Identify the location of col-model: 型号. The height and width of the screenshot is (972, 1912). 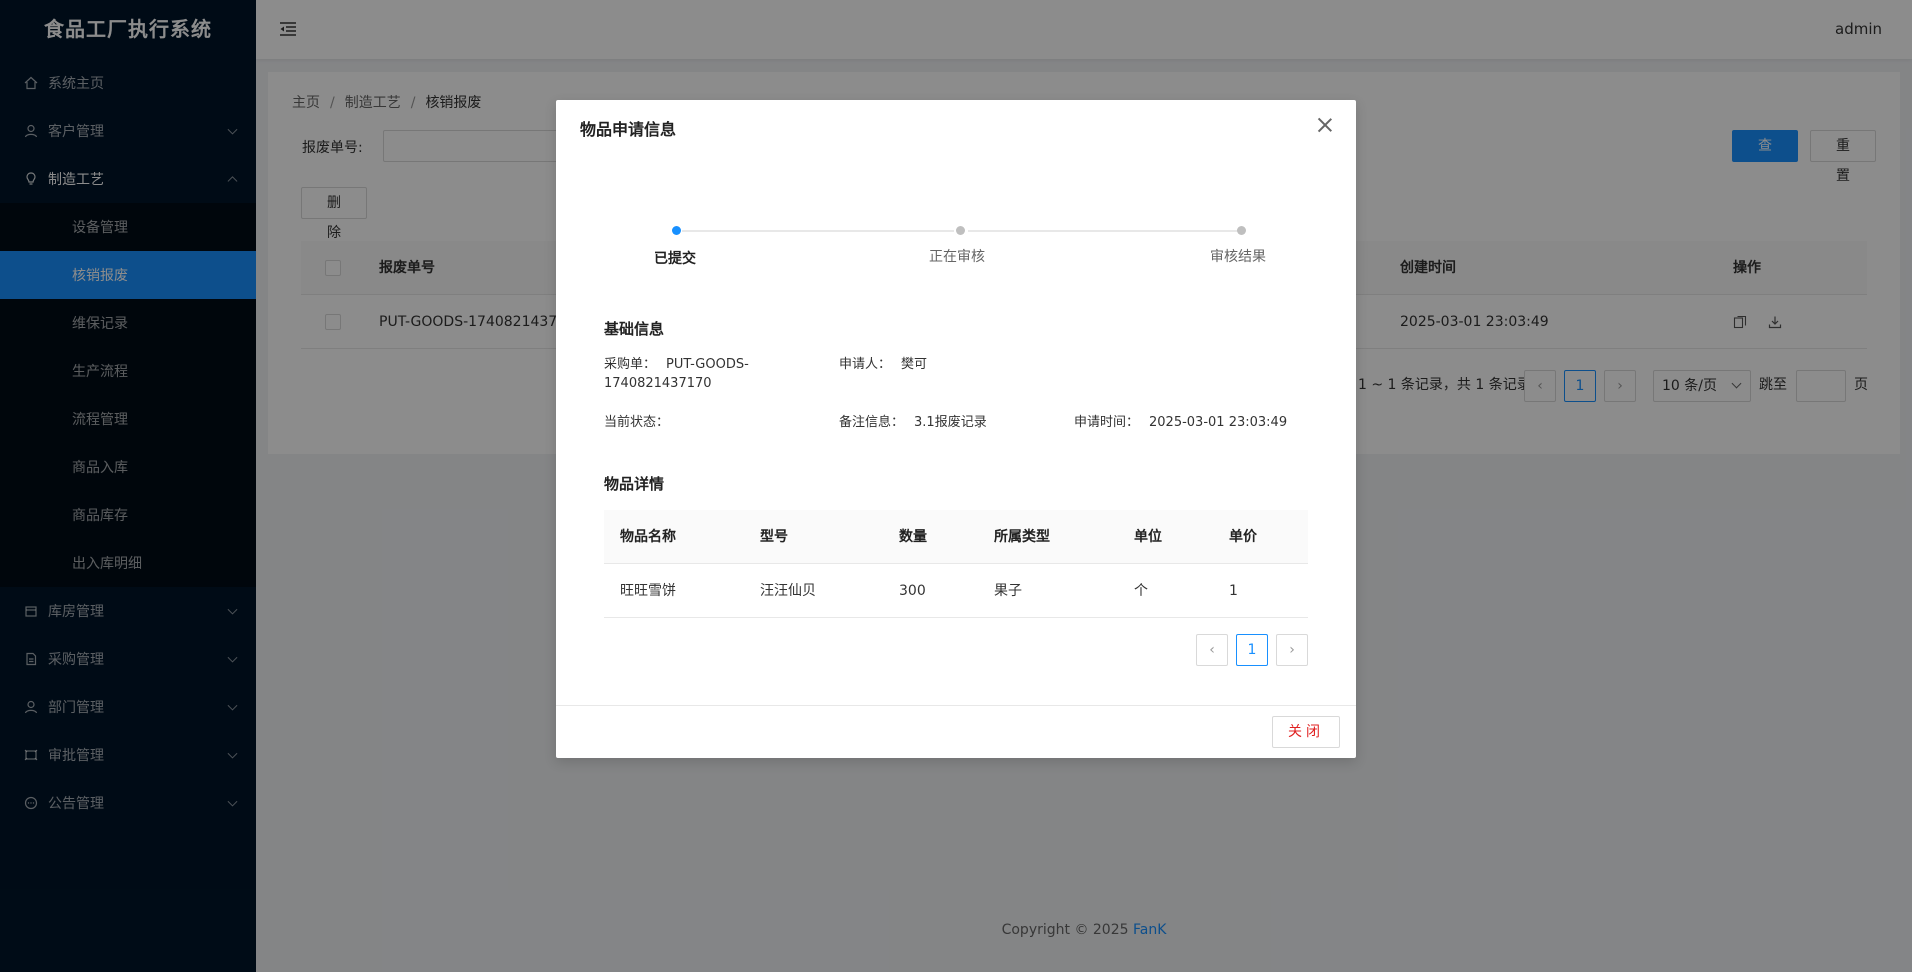
(774, 537).